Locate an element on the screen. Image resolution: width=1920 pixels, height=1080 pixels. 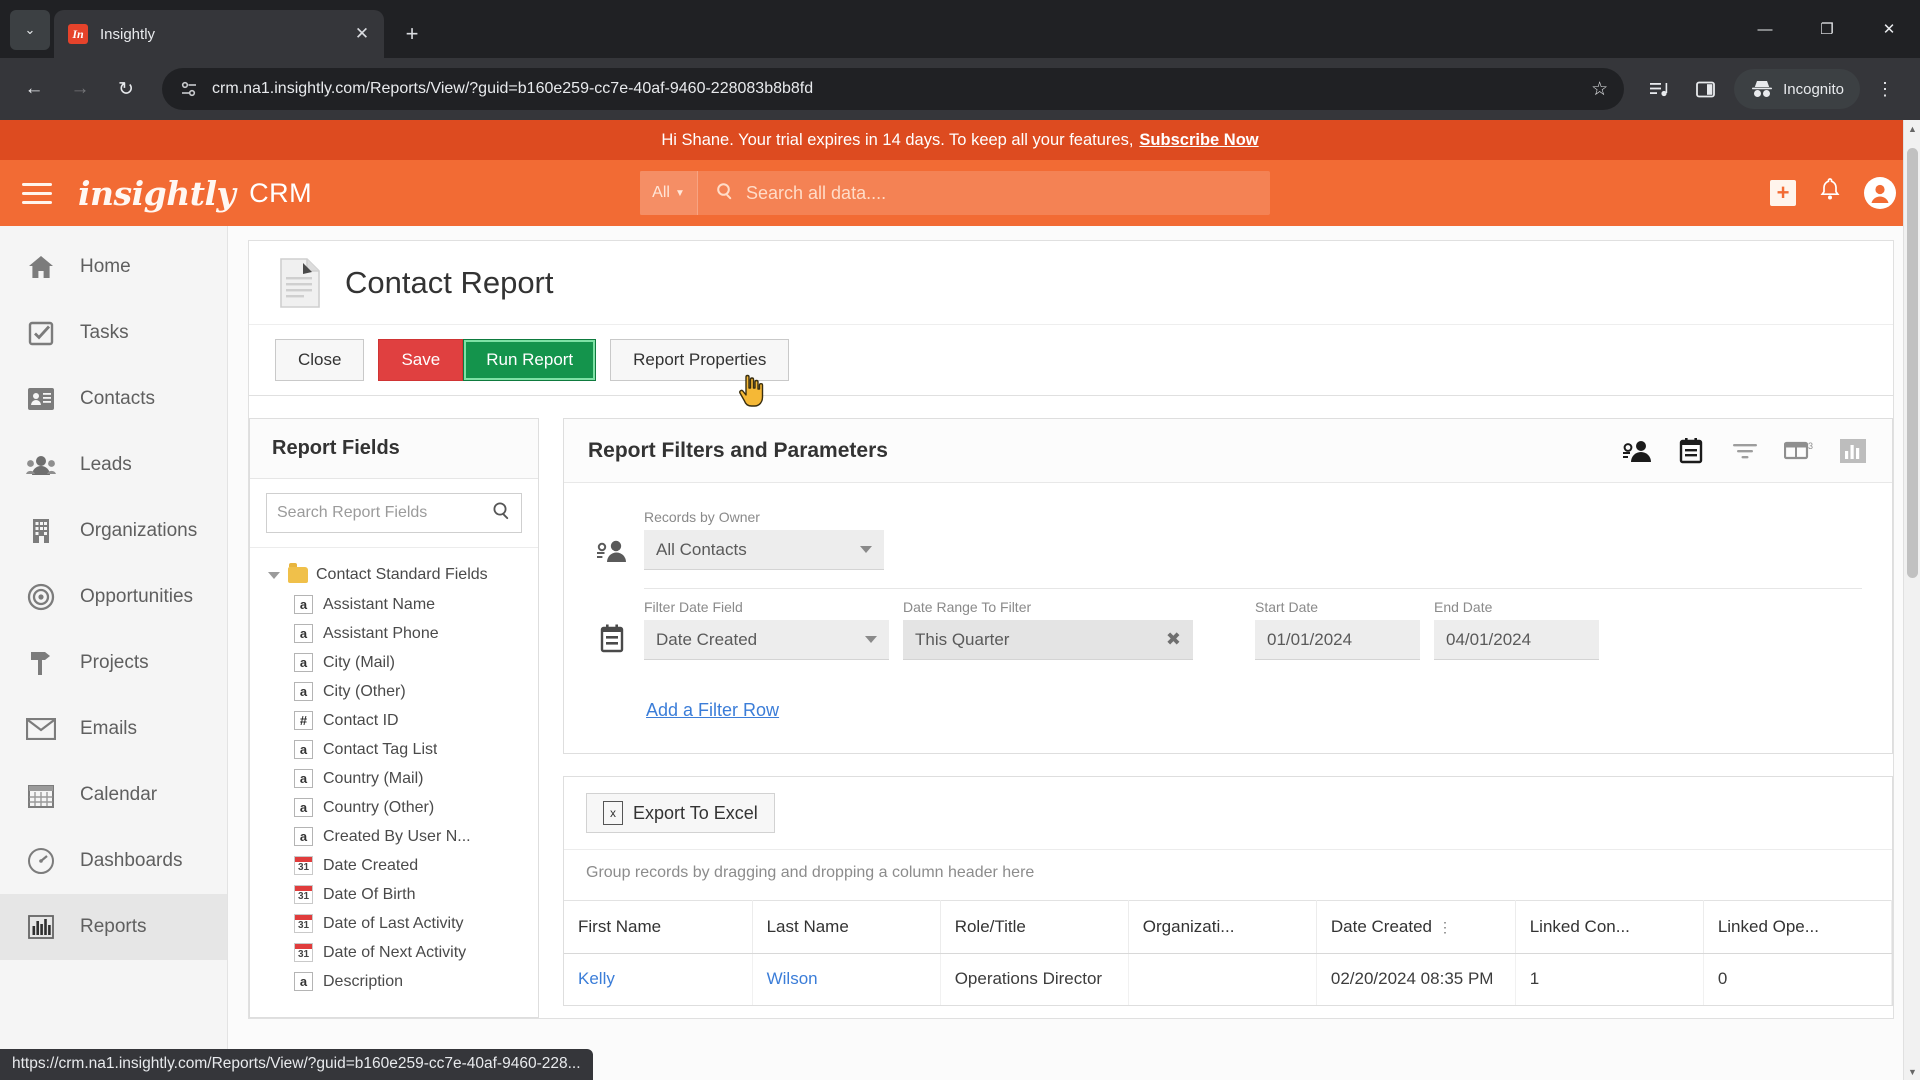
last-name-link: Wilson is located at coordinates (792, 978).